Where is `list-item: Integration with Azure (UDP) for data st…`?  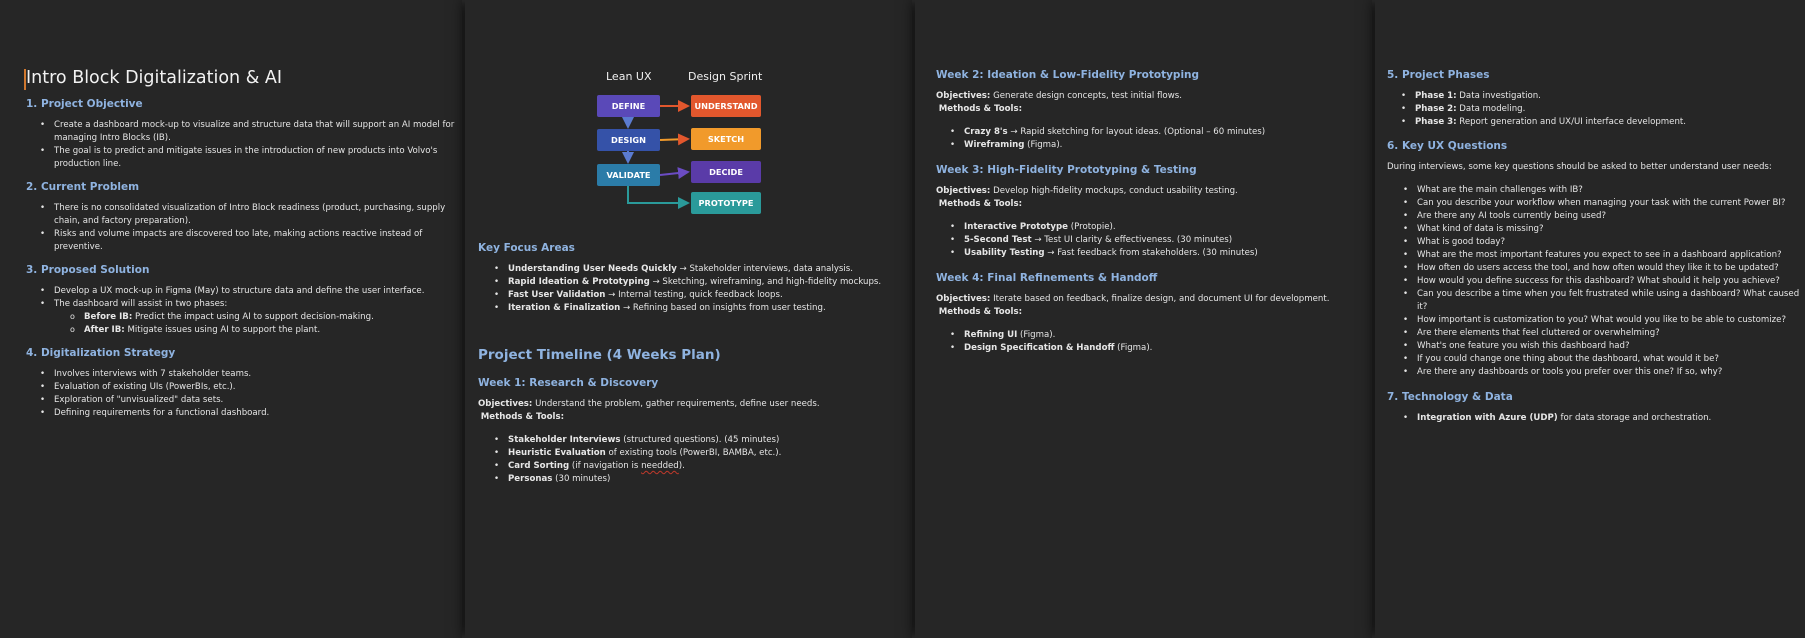
list-item: Integration with Azure (UDP) for data st… is located at coordinates (1604, 418).